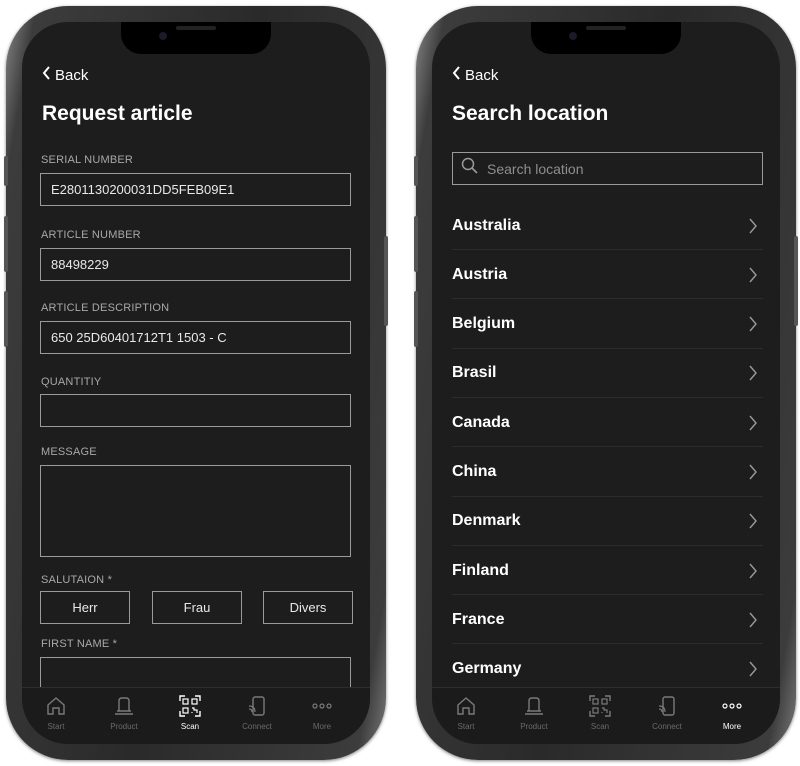 The width and height of the screenshot is (800, 766). What do you see at coordinates (195, 337) in the screenshot?
I see `article-description-field: 650 25D60401712T1 1503 - C` at bounding box center [195, 337].